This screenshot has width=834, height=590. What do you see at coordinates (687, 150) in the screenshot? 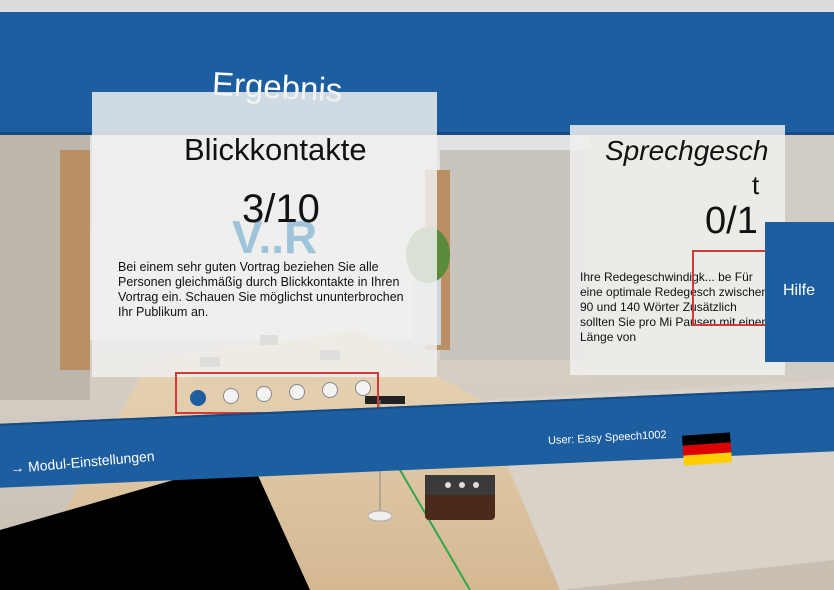
I see `speech-rate-title: Sprechgesch` at bounding box center [687, 150].